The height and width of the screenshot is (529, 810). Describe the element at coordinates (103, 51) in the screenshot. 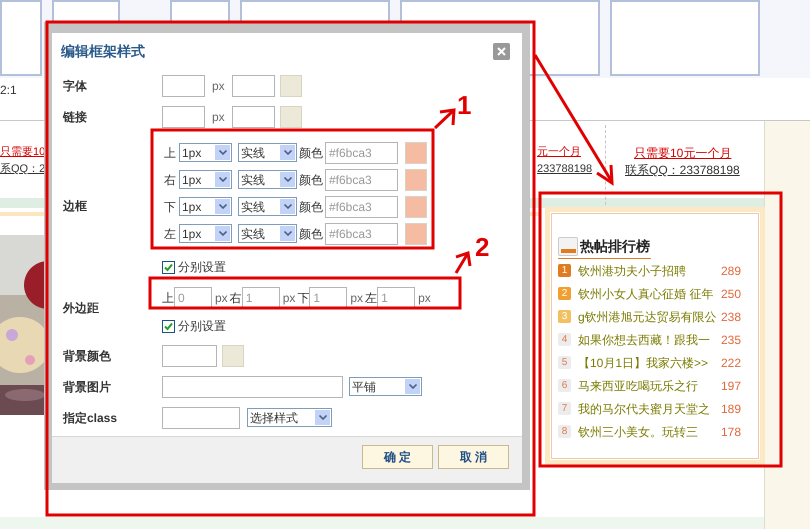

I see `dialog-title: 编辑框架样式` at that location.